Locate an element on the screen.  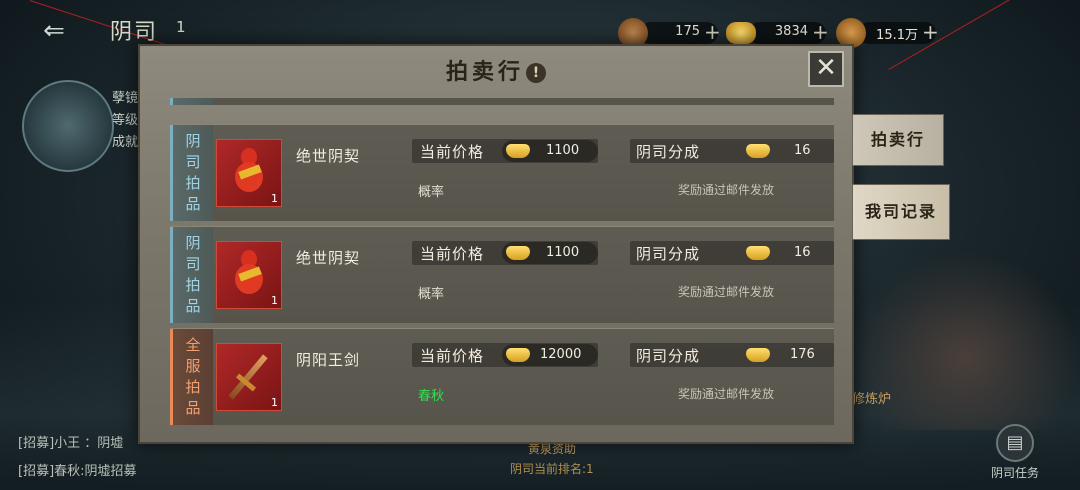
back-button: ⇐ is located at coordinates (54, 31).